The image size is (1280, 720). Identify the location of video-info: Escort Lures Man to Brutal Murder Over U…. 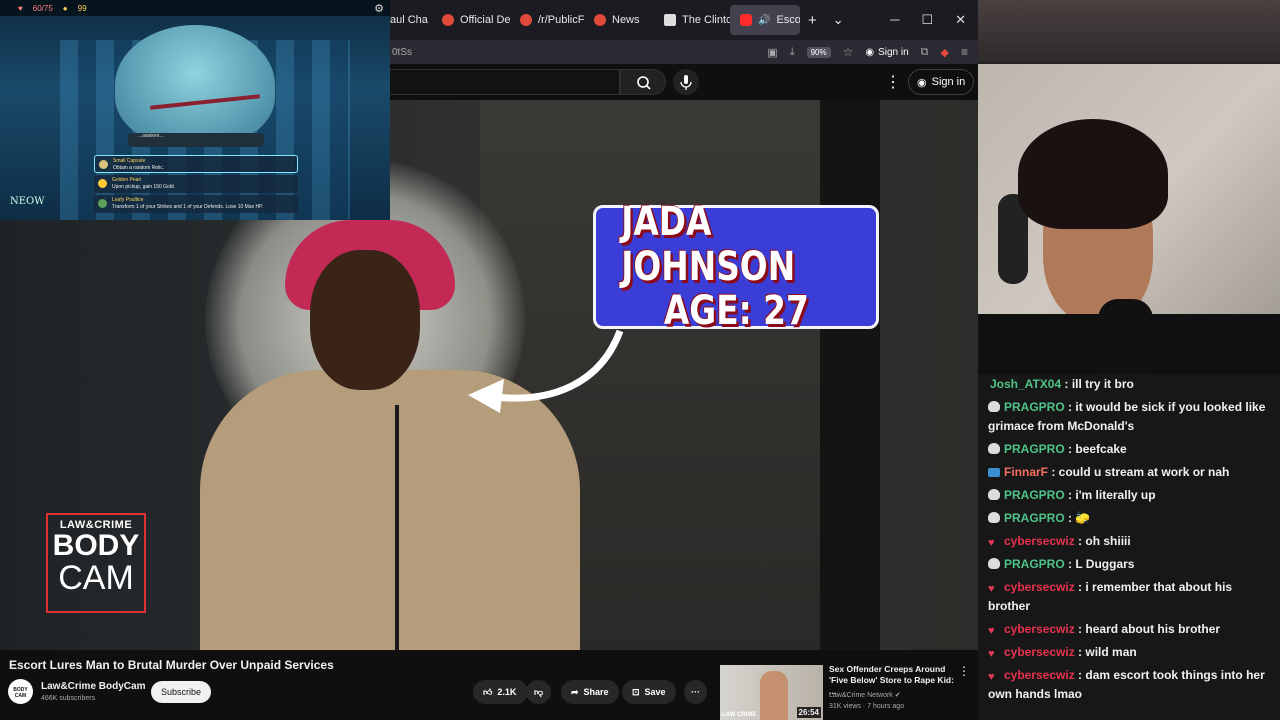
(489, 685).